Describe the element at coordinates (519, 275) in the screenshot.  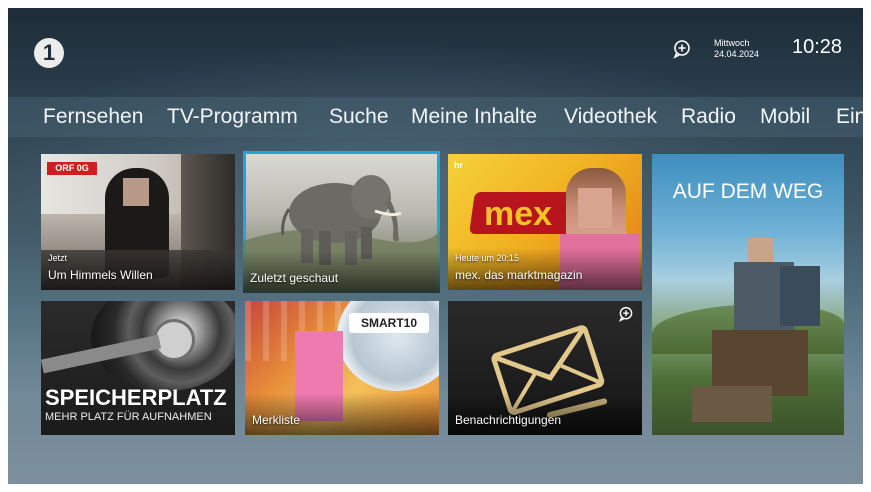
I see `tile-label: mex. das marktmagazin` at that location.